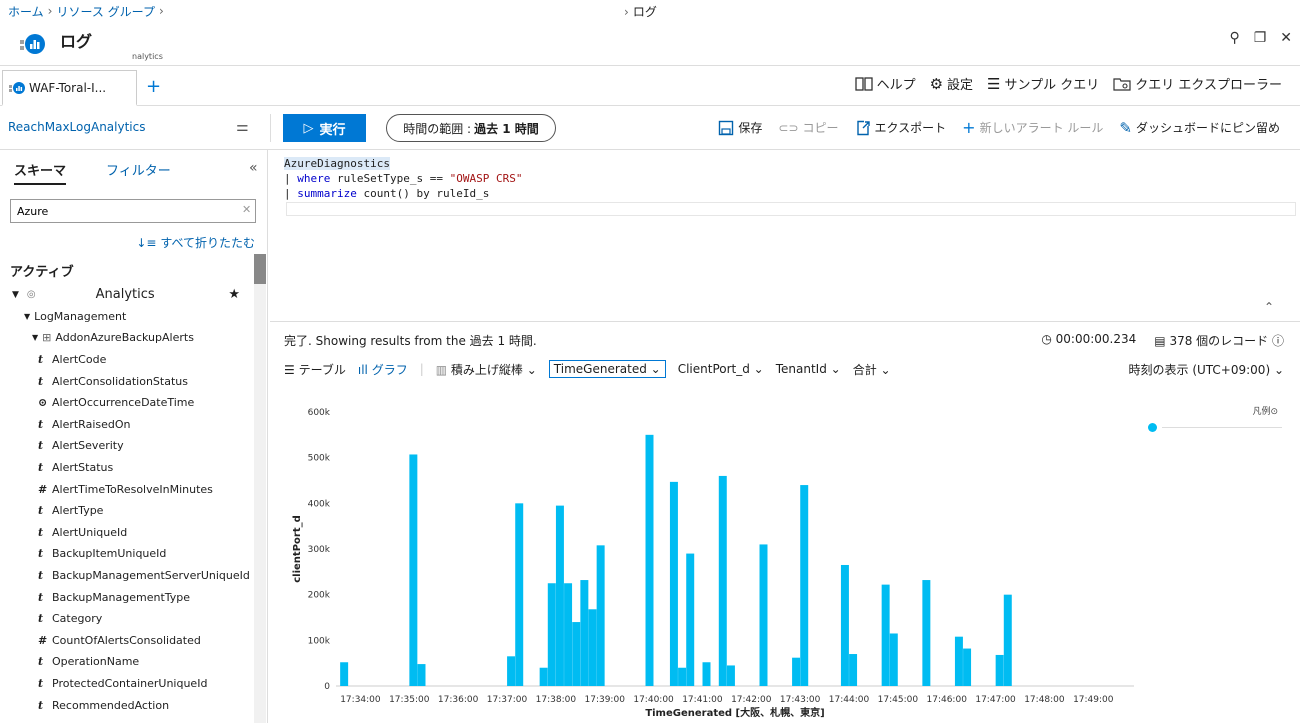 This screenshot has width=1300, height=723. What do you see at coordinates (1162, 340) in the screenshot?
I see `results-meta: ◷ 00:00:00.234 ▤ 378 個のレコード ⓘ` at bounding box center [1162, 340].